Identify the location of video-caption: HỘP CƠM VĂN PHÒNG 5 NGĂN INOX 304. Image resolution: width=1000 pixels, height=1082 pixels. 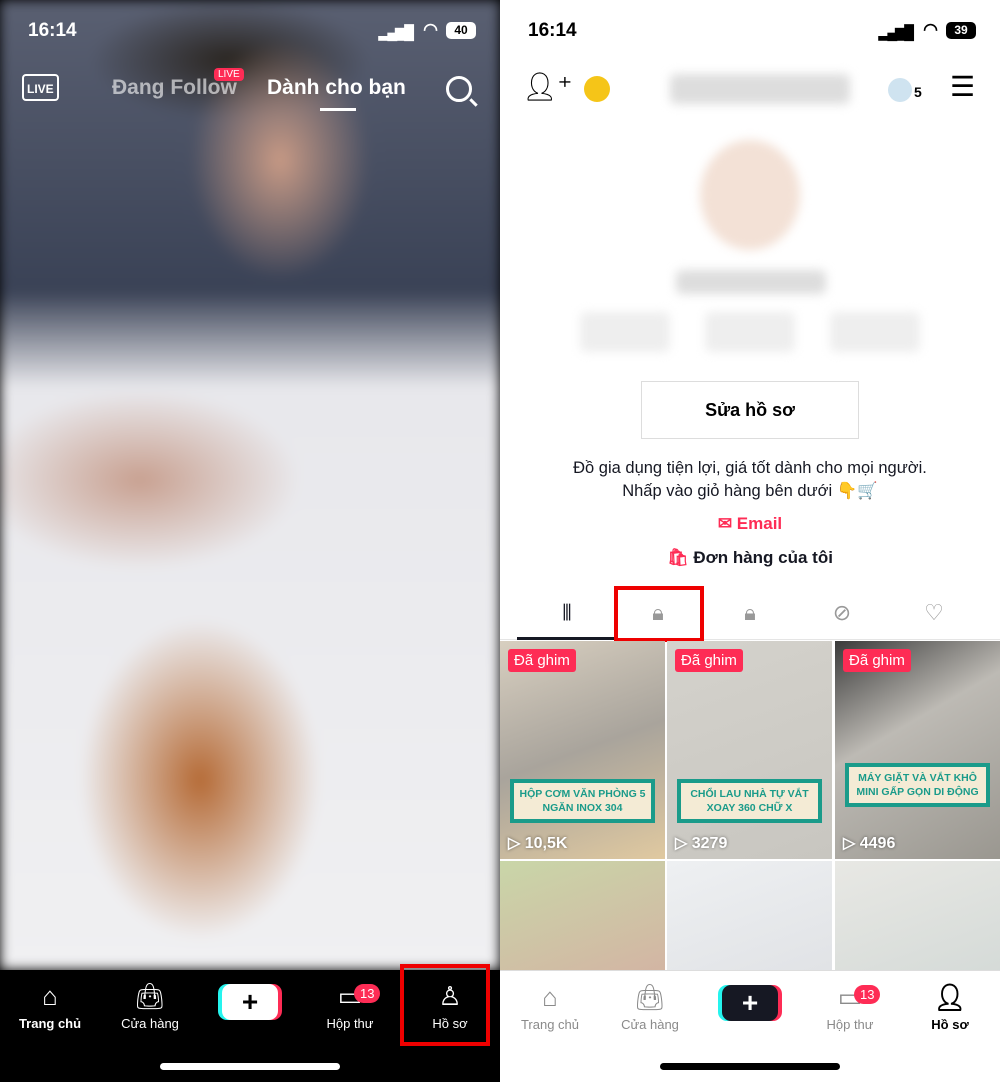
(582, 801).